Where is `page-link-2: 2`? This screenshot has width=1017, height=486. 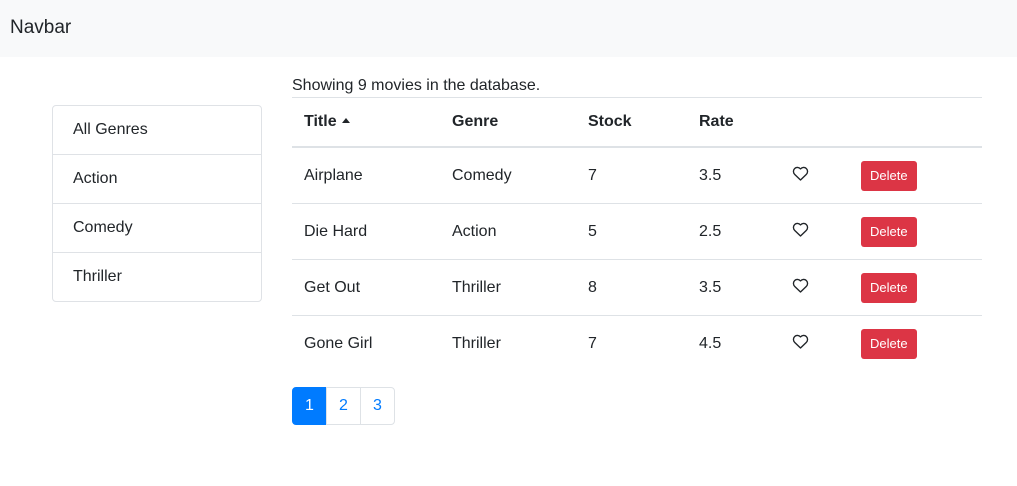 page-link-2: 2 is located at coordinates (343, 406).